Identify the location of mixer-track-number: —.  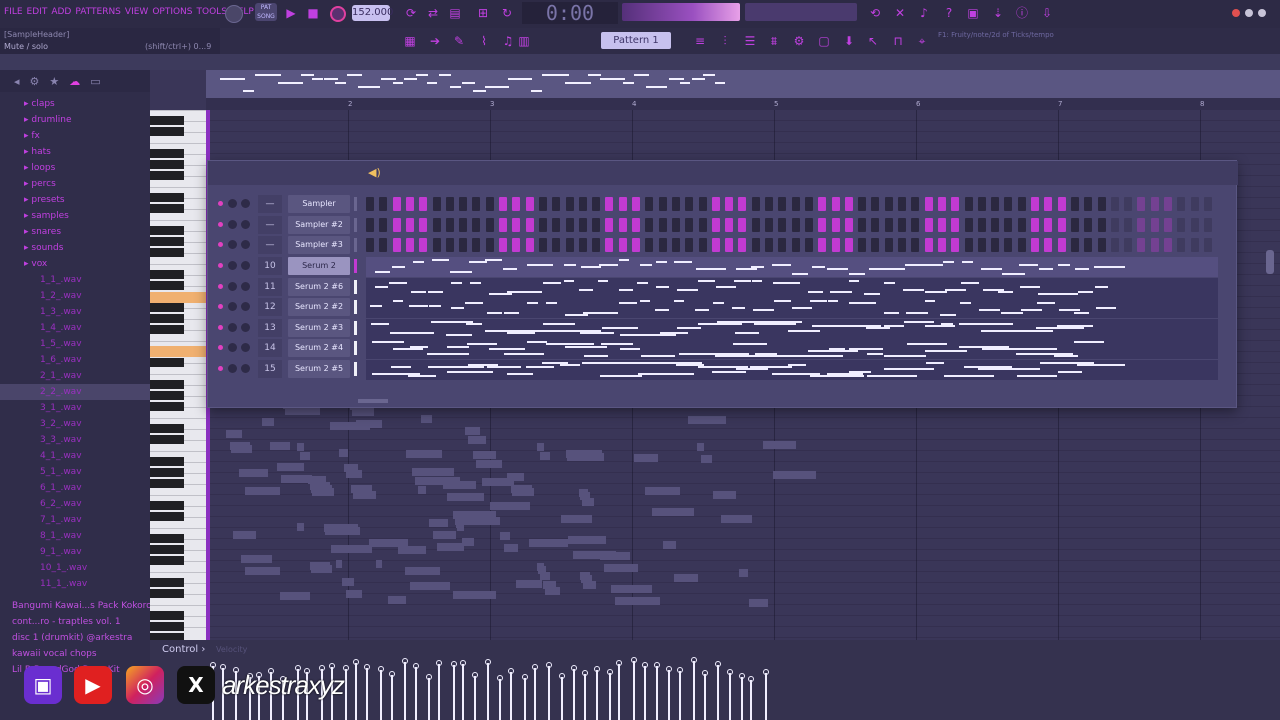
(270, 224).